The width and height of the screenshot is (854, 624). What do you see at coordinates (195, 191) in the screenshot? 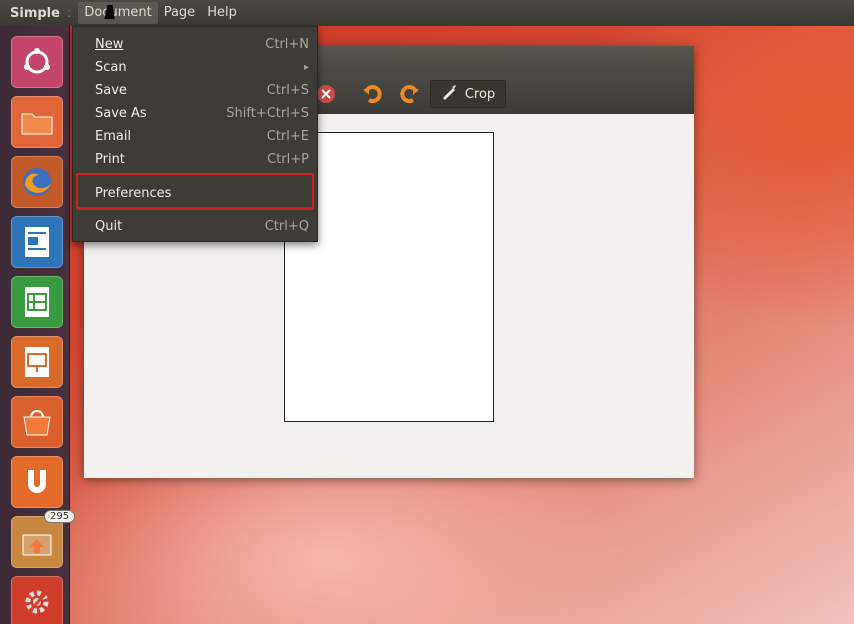
I see `preferences-highlight-box` at bounding box center [195, 191].